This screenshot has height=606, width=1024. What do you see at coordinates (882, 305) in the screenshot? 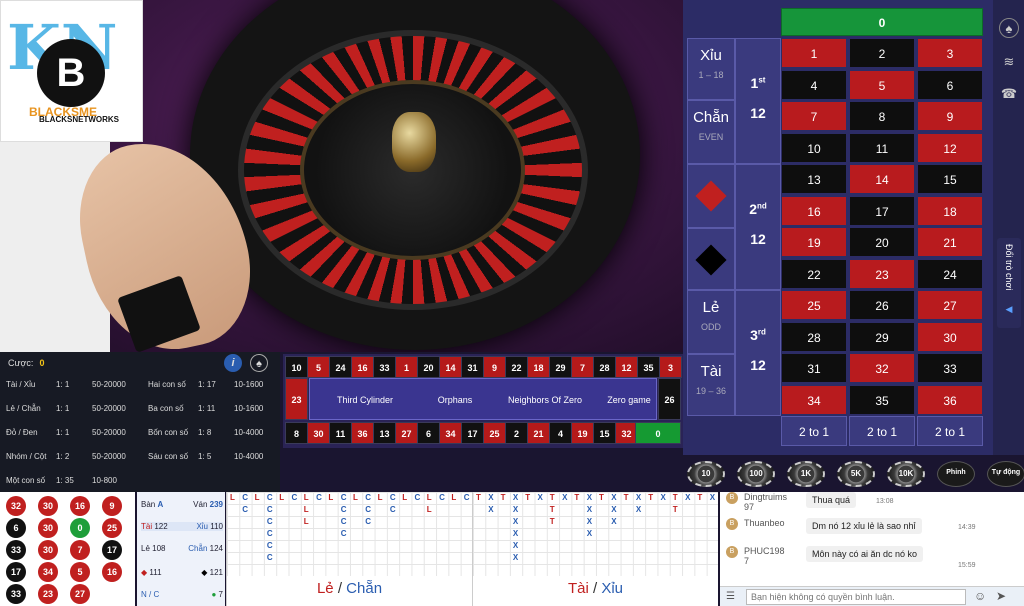
I see `number-cell: 26` at bounding box center [882, 305].